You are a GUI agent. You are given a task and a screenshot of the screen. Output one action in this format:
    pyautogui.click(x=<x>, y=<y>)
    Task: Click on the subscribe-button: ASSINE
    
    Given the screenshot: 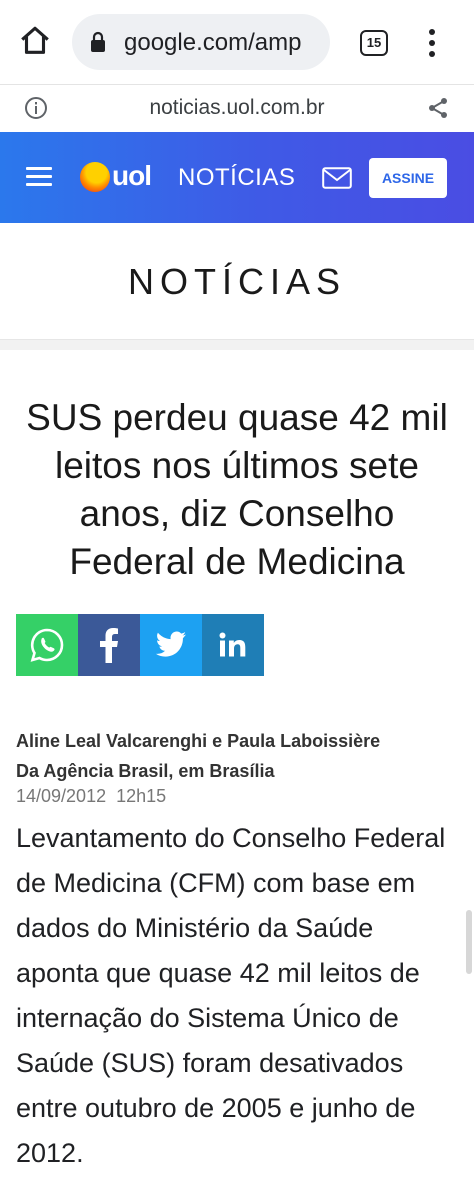 What is the action you would take?
    pyautogui.click(x=408, y=178)
    